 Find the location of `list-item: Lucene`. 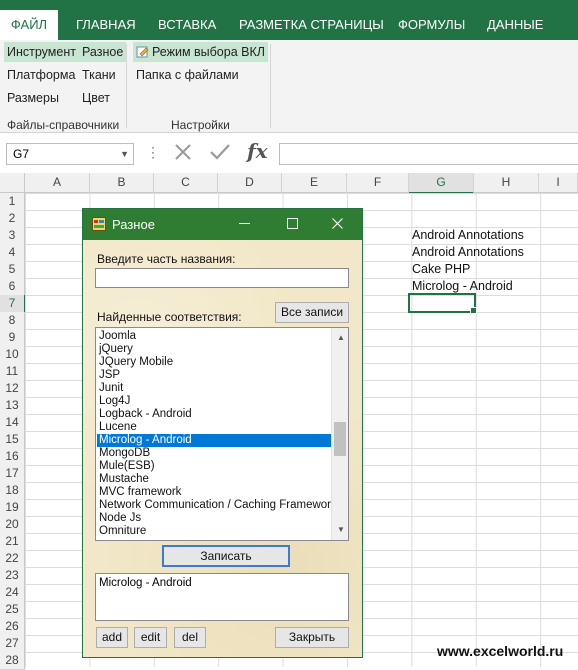

list-item: Lucene is located at coordinates (118, 427).